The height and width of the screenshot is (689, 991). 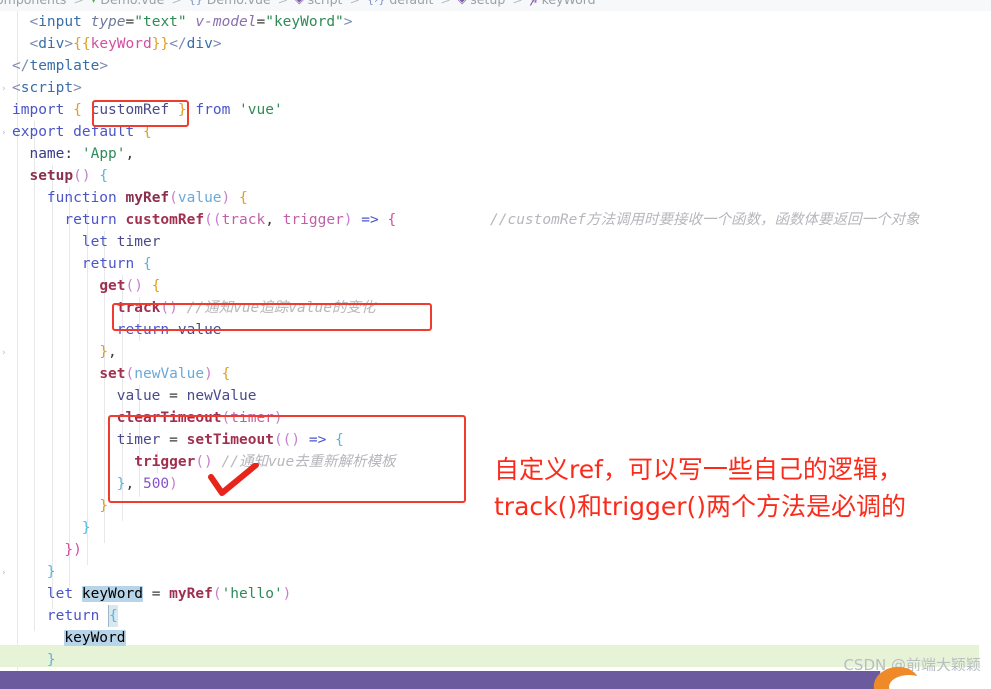 I want to click on code-line: return customRef((track, trigger) => {, so click(x=204, y=220).